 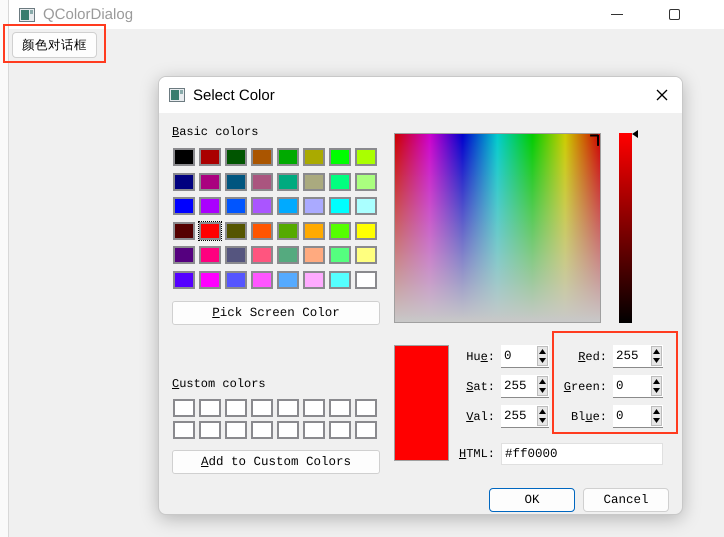 What do you see at coordinates (626, 500) in the screenshot?
I see `dialog-button: Cancel` at bounding box center [626, 500].